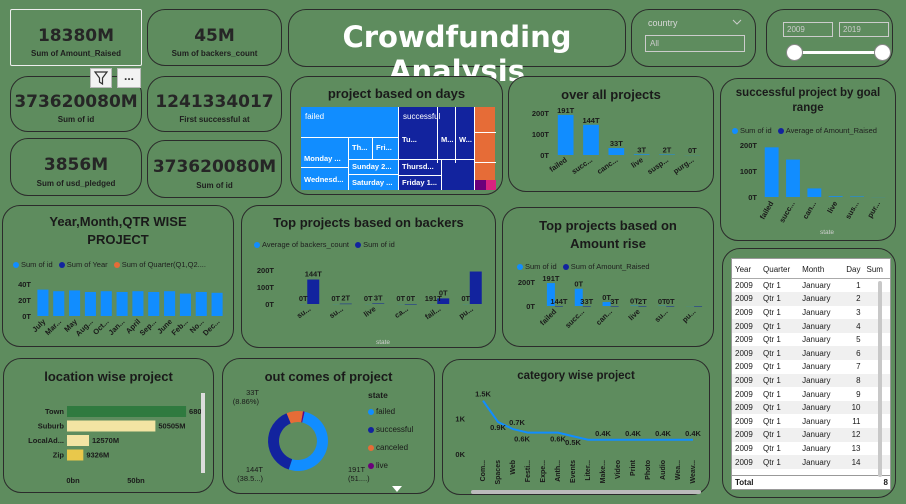 This screenshot has width=906, height=504. I want to click on scrollbar, so click(203, 433).